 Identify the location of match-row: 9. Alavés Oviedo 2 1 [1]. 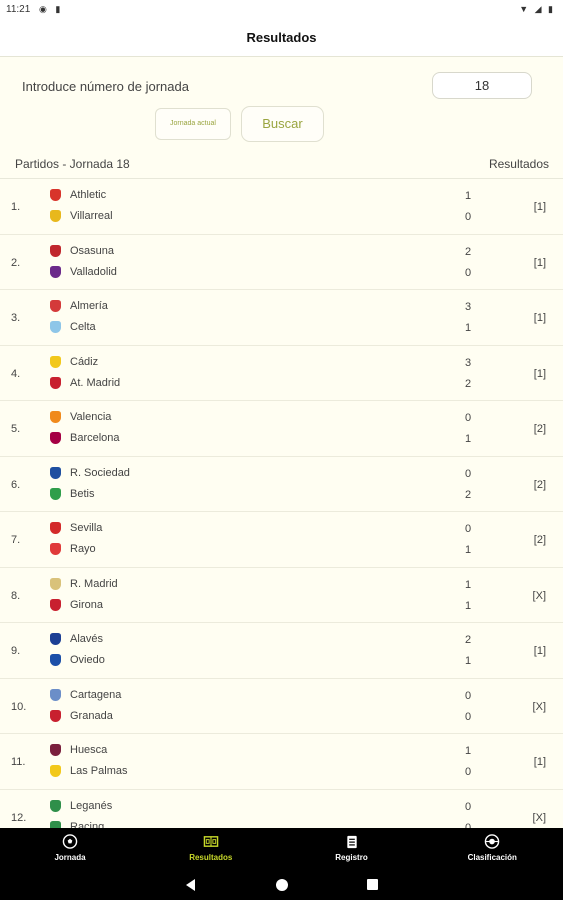
(281, 651).